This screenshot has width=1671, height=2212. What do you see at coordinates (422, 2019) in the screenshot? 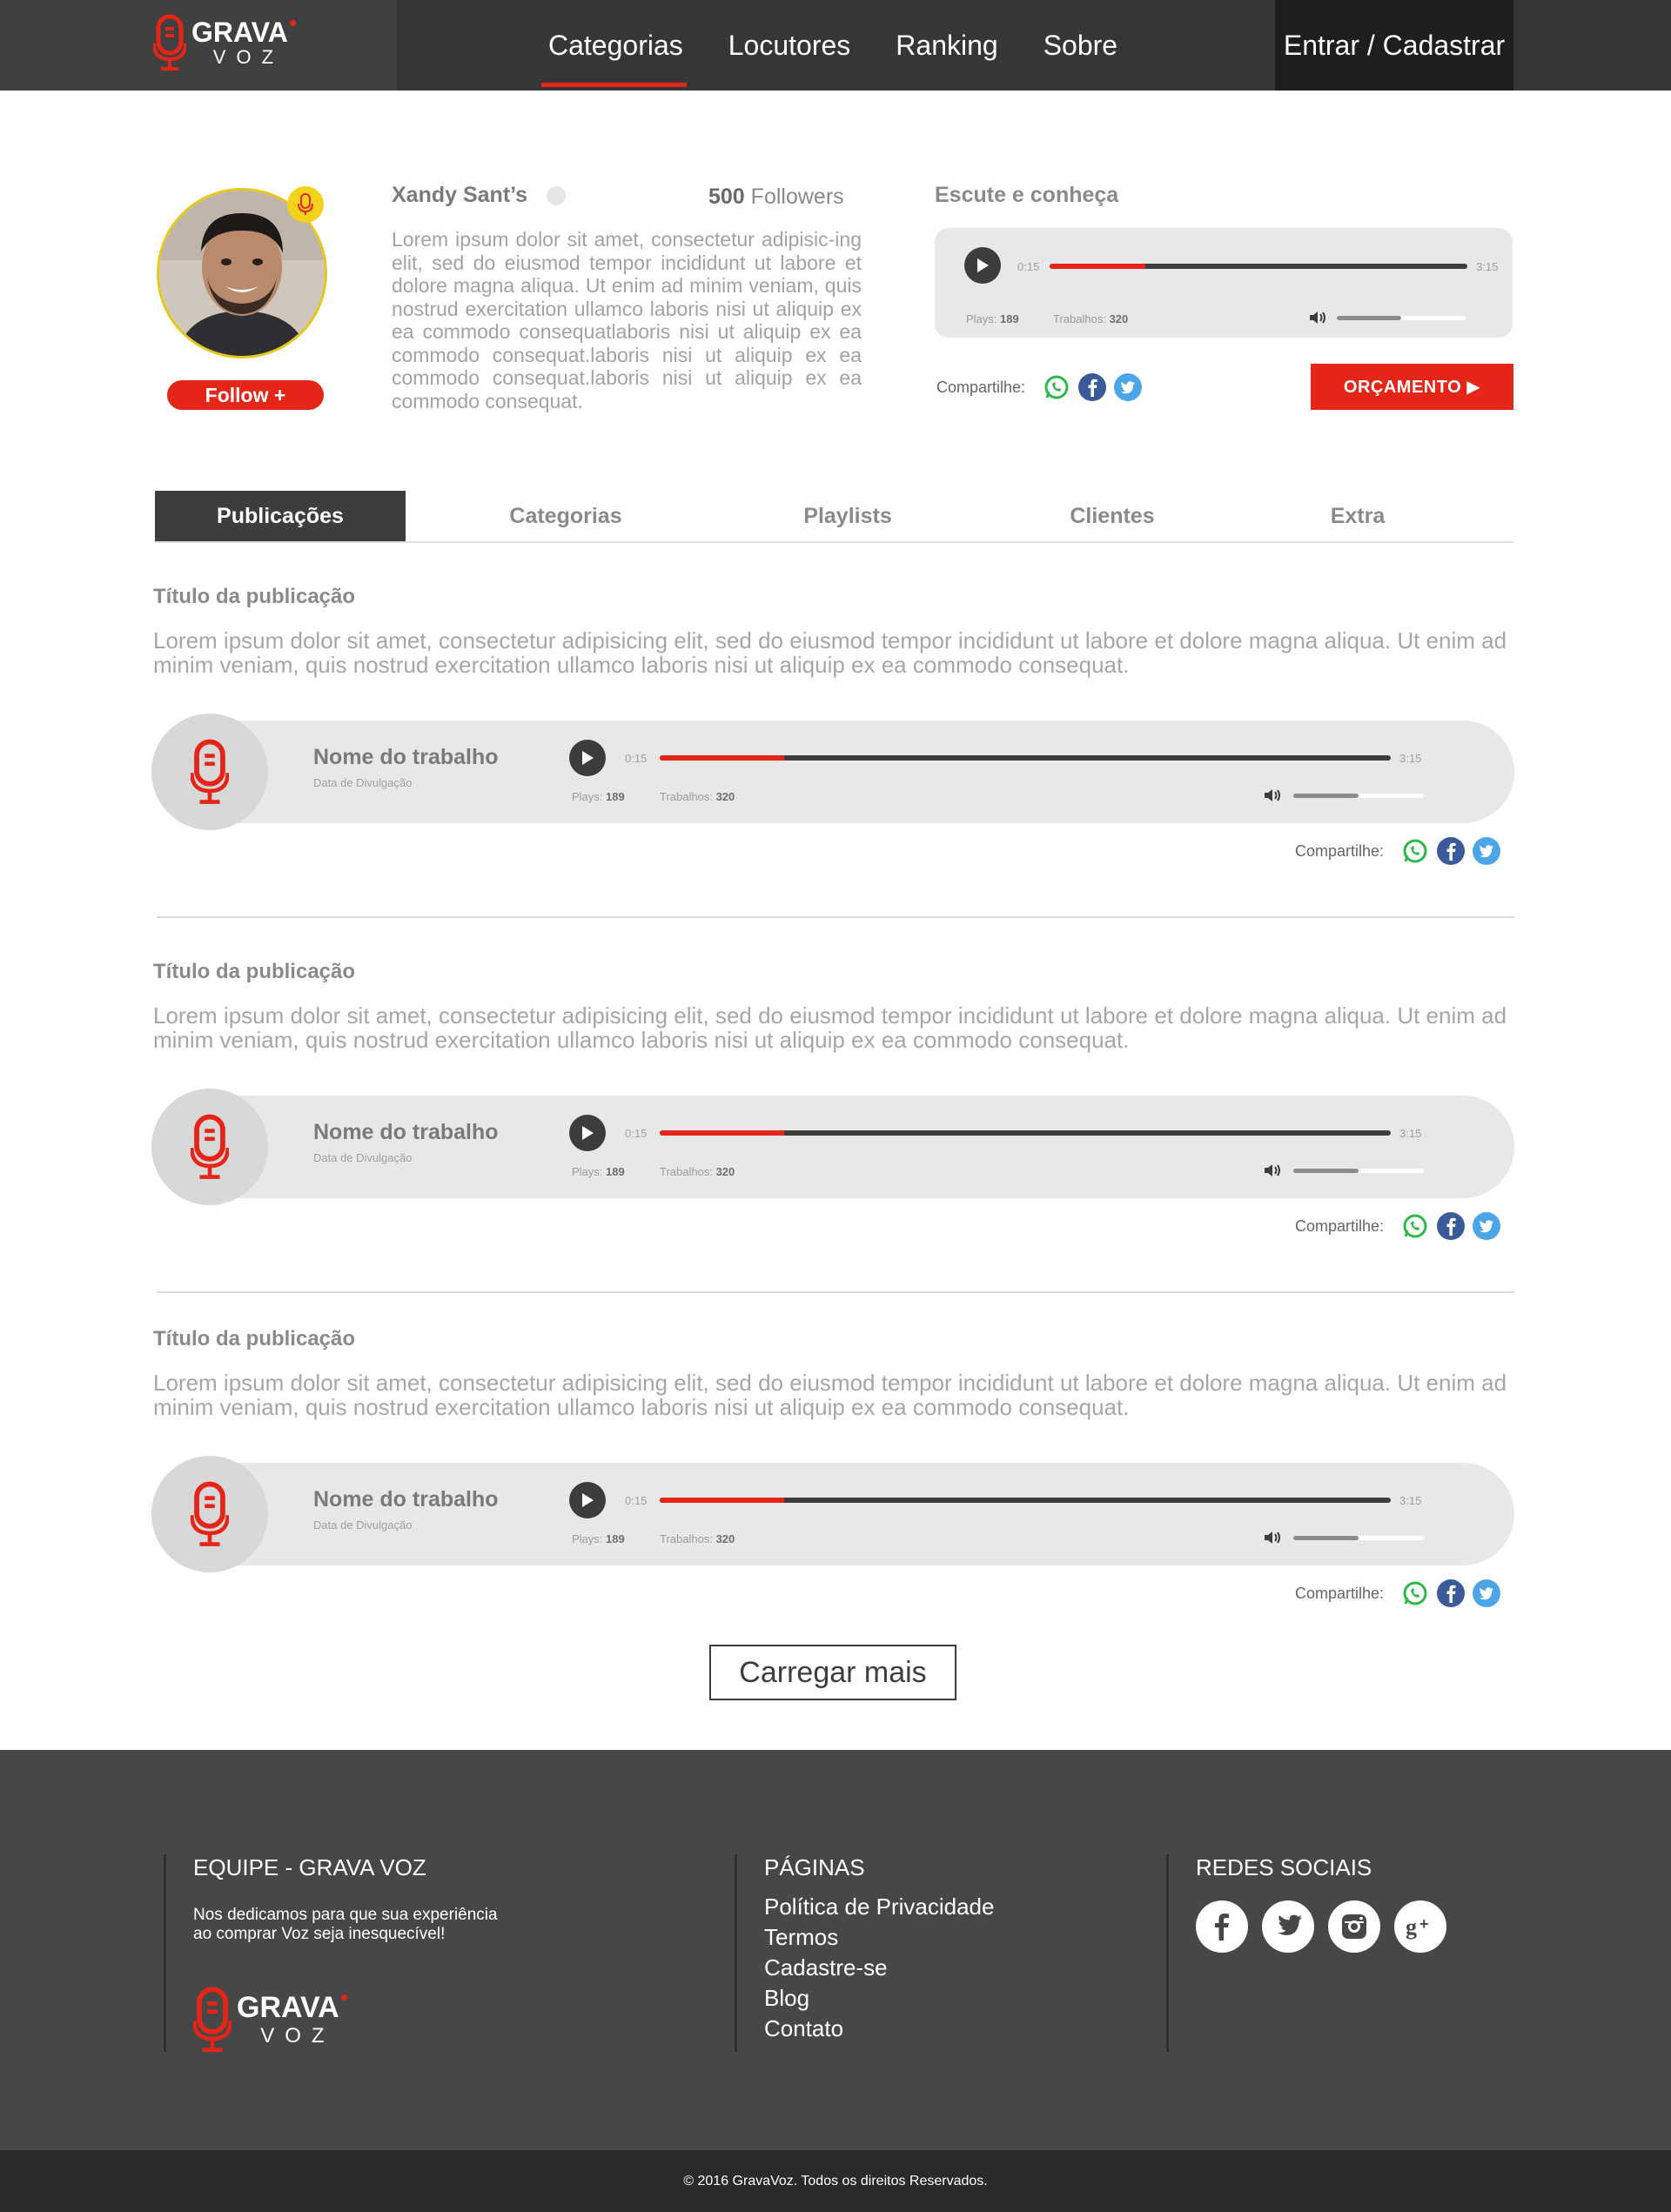
I see `footer-logo: GRAVA VOZ` at bounding box center [422, 2019].